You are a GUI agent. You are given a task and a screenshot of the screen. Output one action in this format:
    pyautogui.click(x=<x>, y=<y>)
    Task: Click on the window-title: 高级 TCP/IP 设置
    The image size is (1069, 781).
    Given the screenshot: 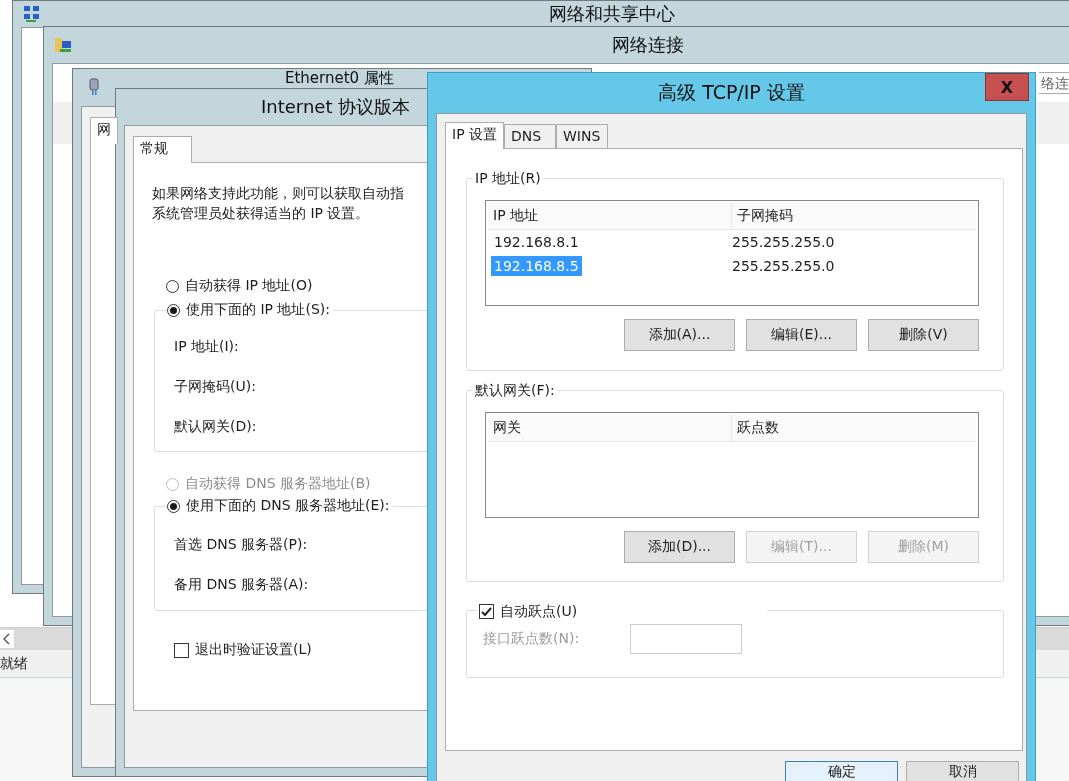 What is the action you would take?
    pyautogui.click(x=731, y=92)
    